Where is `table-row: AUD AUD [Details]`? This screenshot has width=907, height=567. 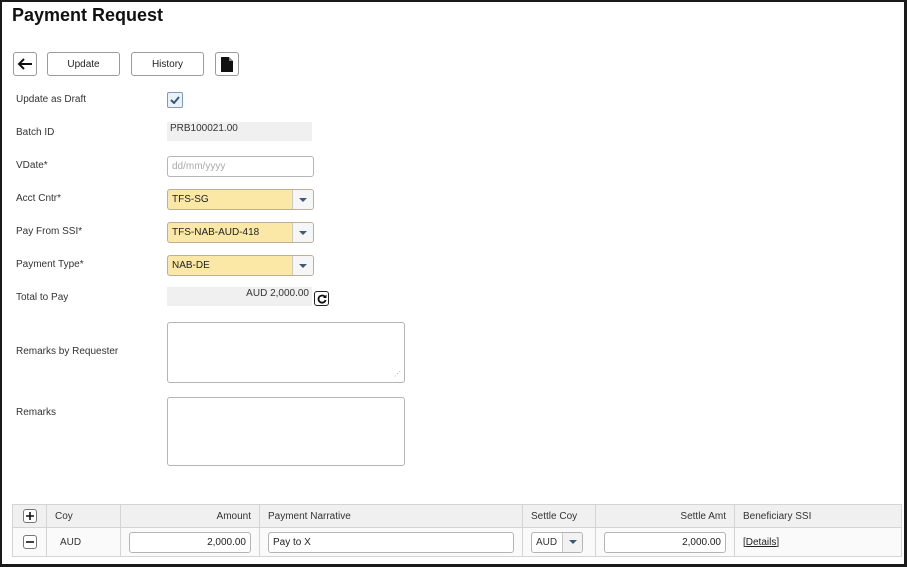 table-row: AUD AUD [Details] is located at coordinates (457, 542).